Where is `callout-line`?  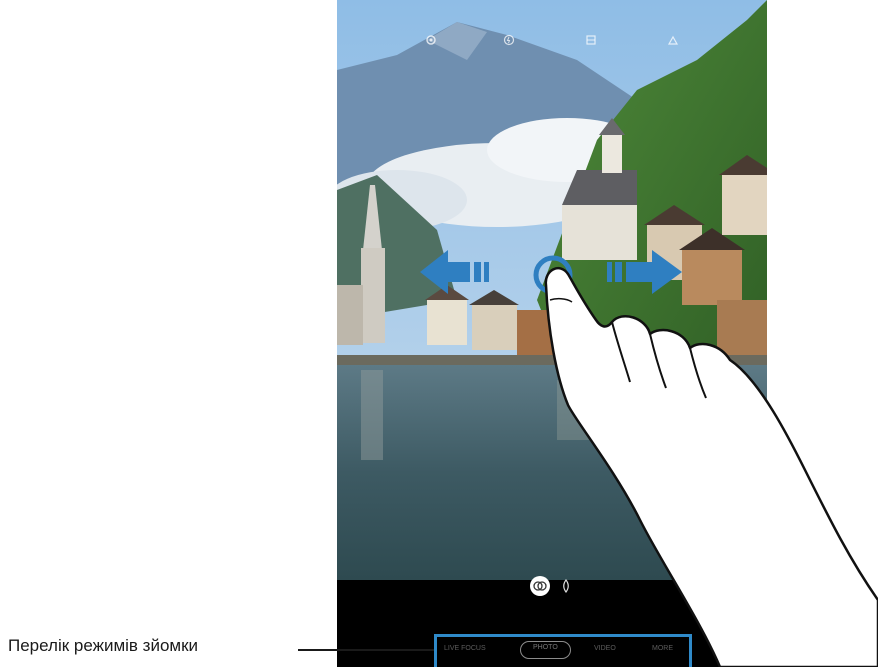
callout-line is located at coordinates (366, 650).